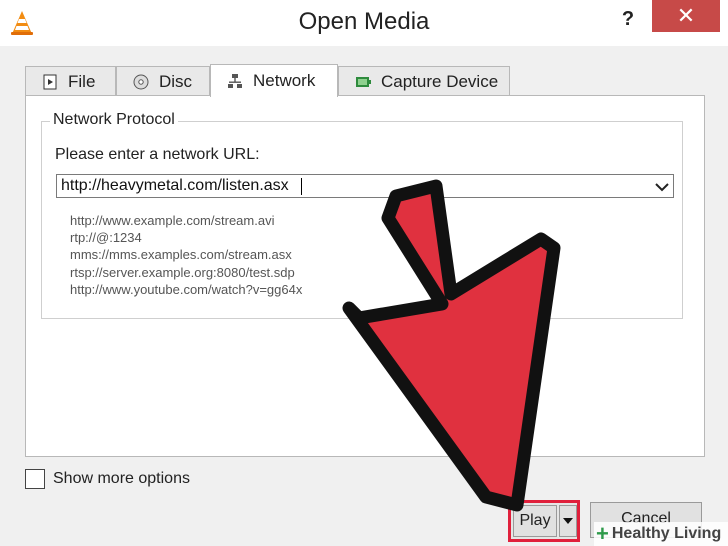  I want to click on tab-file: File, so click(70, 81).